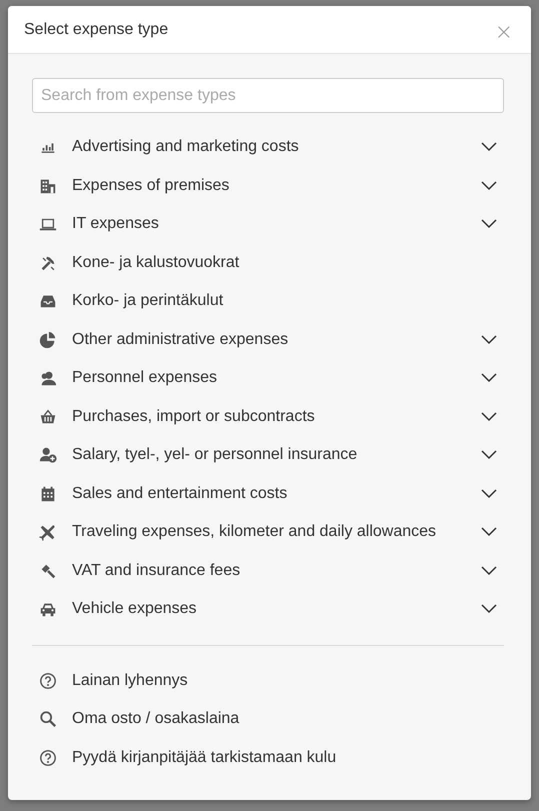  I want to click on list-item: Vehicle expenses, so click(268, 609).